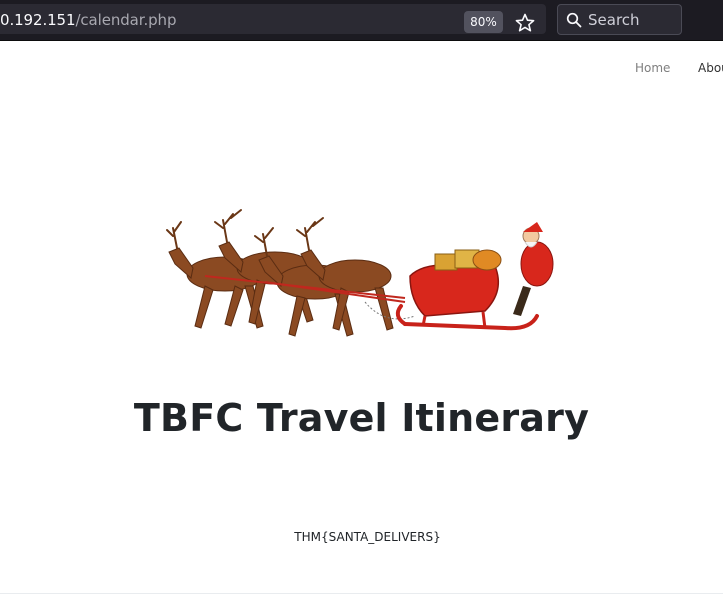  What do you see at coordinates (574, 20) in the screenshot?
I see `search-icon` at bounding box center [574, 20].